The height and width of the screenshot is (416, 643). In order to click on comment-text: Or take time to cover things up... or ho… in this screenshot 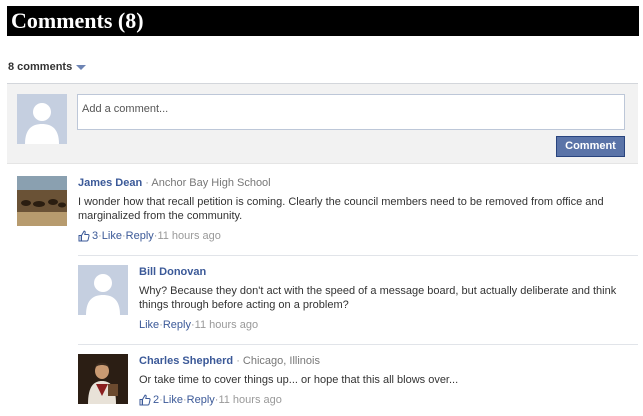, I will do `click(299, 380)`.